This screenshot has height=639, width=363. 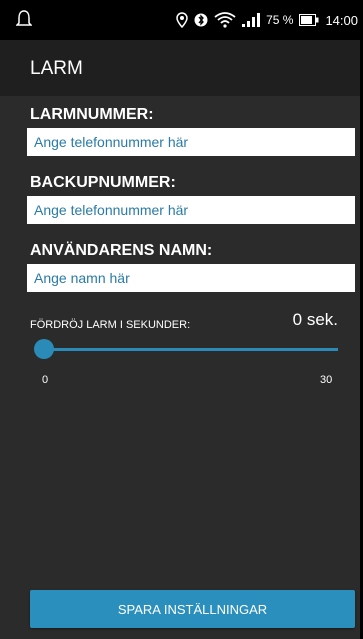 I want to click on save-settings-button: SPARA INSTÄLLNINGAR, so click(x=192, y=609).